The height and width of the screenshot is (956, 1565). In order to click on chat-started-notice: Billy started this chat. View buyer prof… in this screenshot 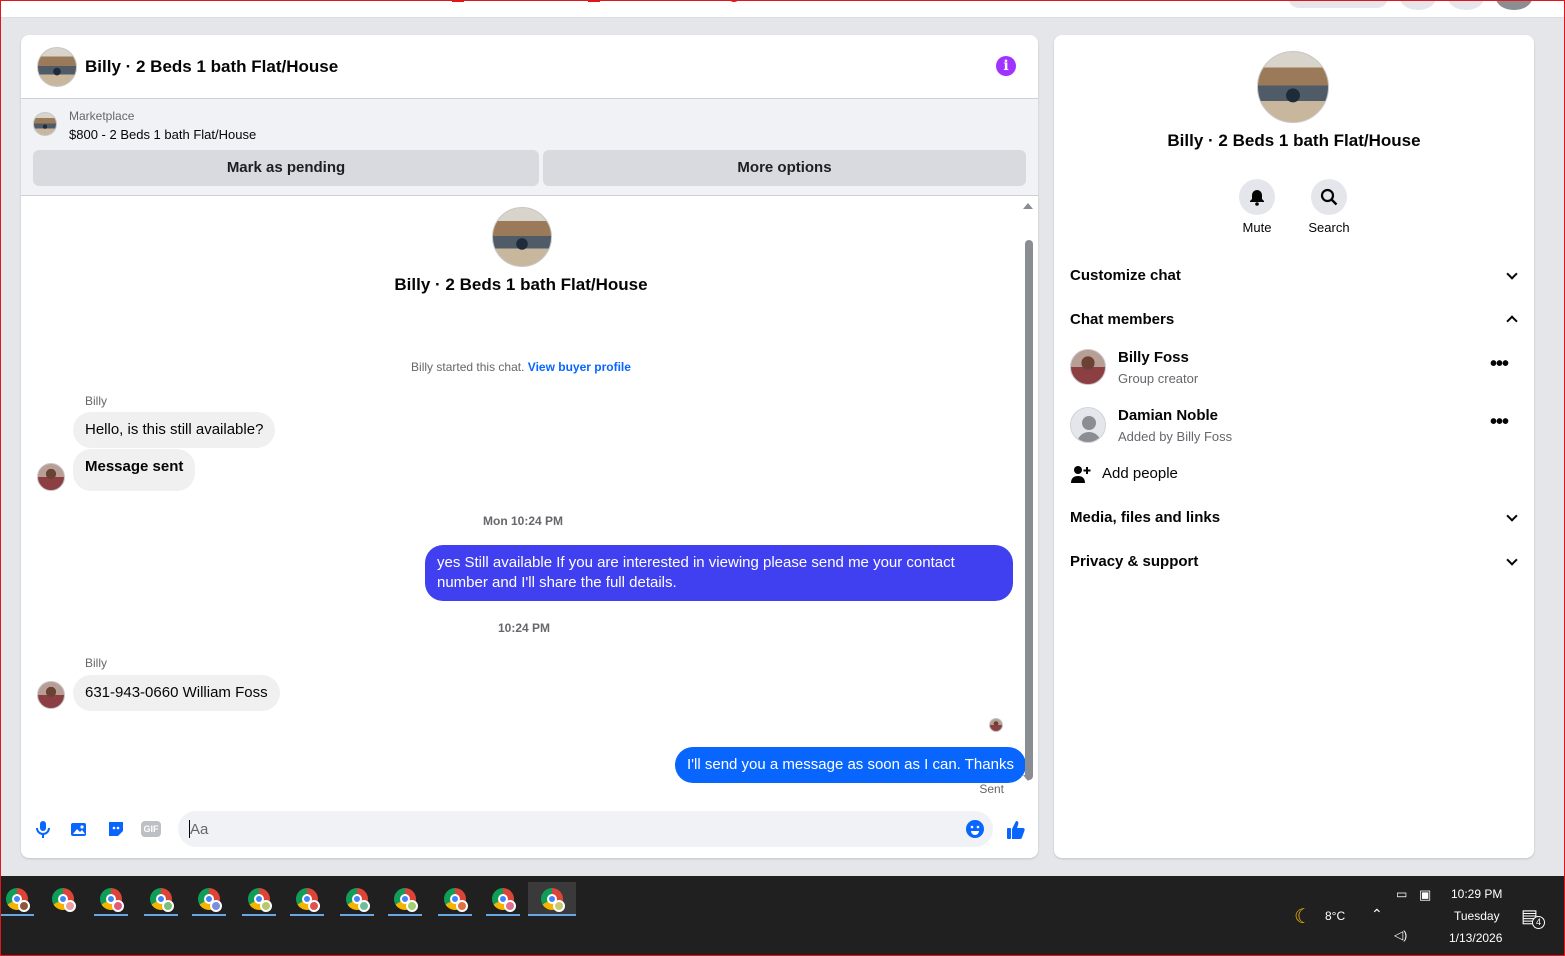, I will do `click(521, 367)`.